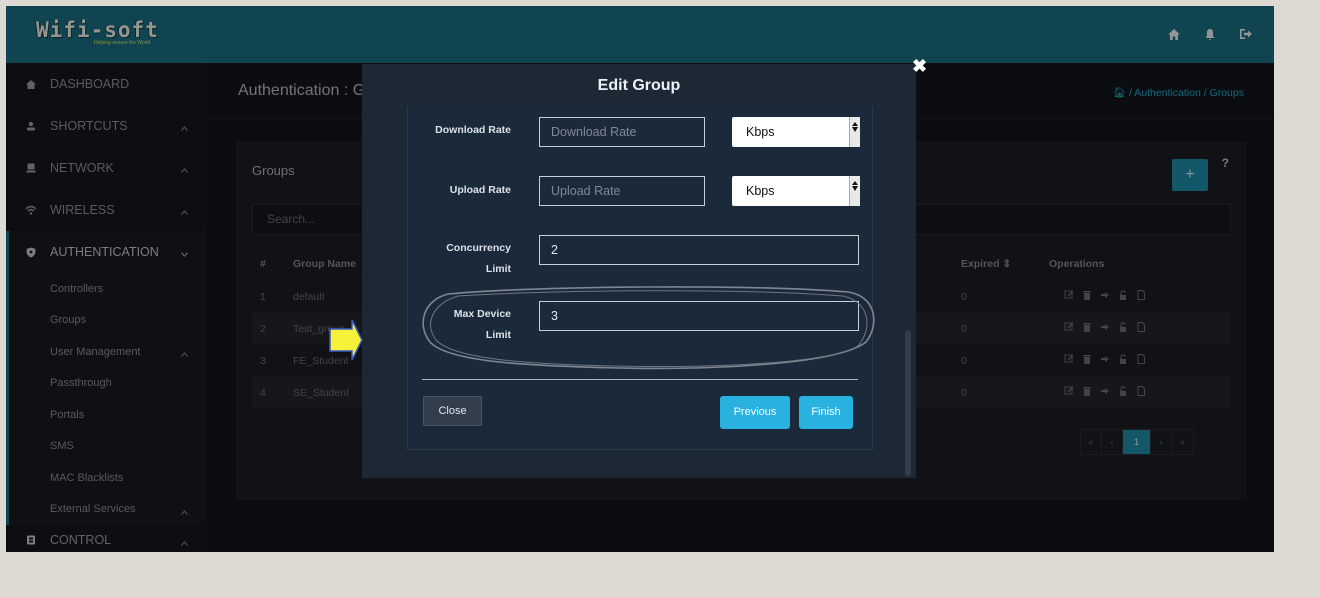 Image resolution: width=1320 pixels, height=597 pixels. I want to click on annotation-arrow-icon, so click(346, 340).